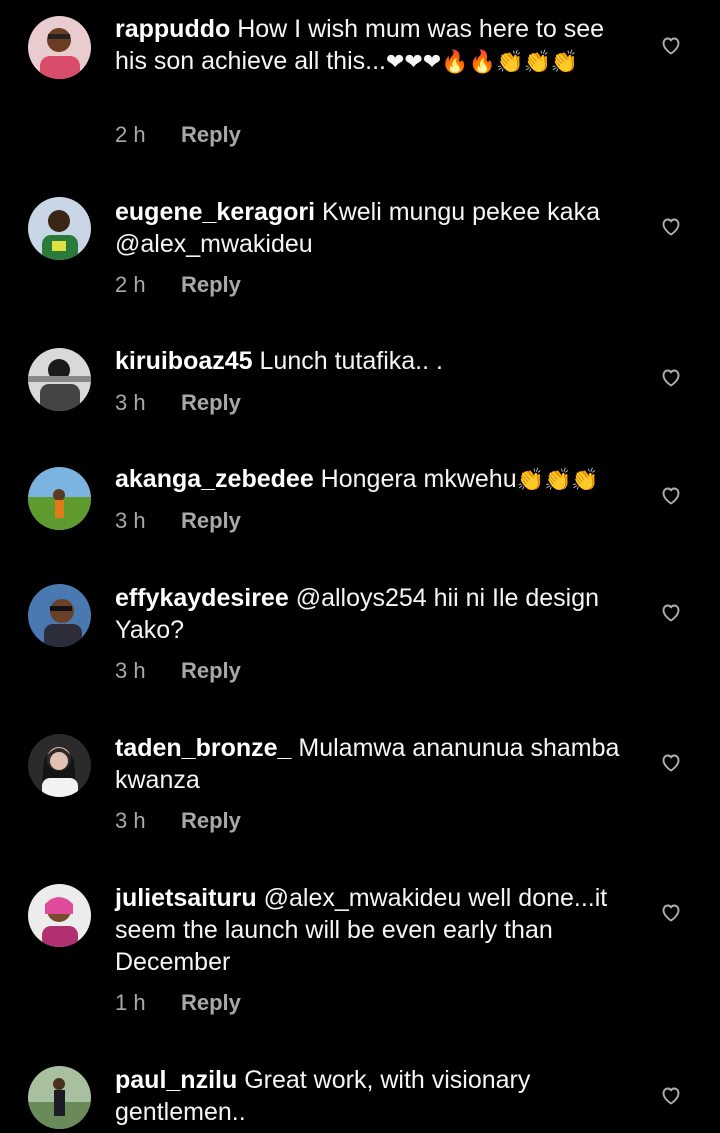 The width and height of the screenshot is (720, 1133). Describe the element at coordinates (351, 361) in the screenshot. I see `comment-body: Lunch tutafika.. .` at that location.